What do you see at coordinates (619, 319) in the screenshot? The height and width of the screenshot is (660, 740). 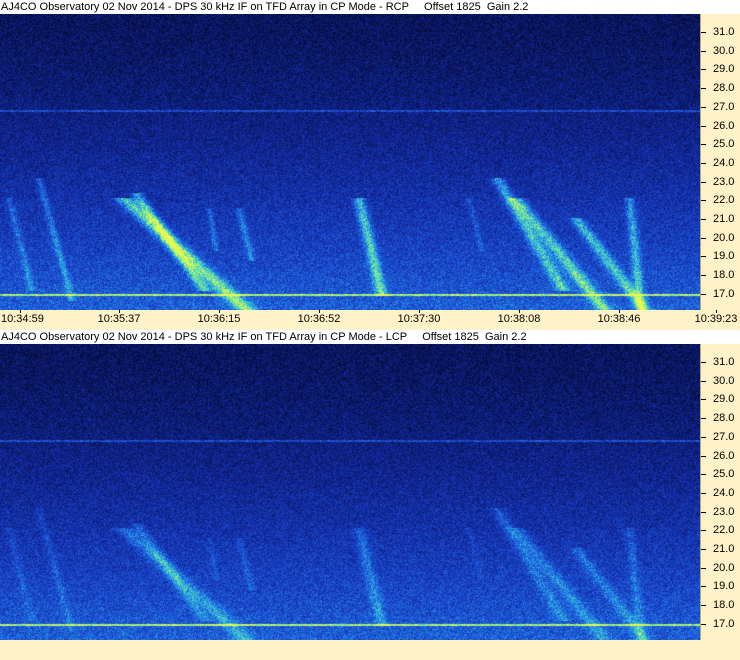 I see `time-label: 10:38:46` at bounding box center [619, 319].